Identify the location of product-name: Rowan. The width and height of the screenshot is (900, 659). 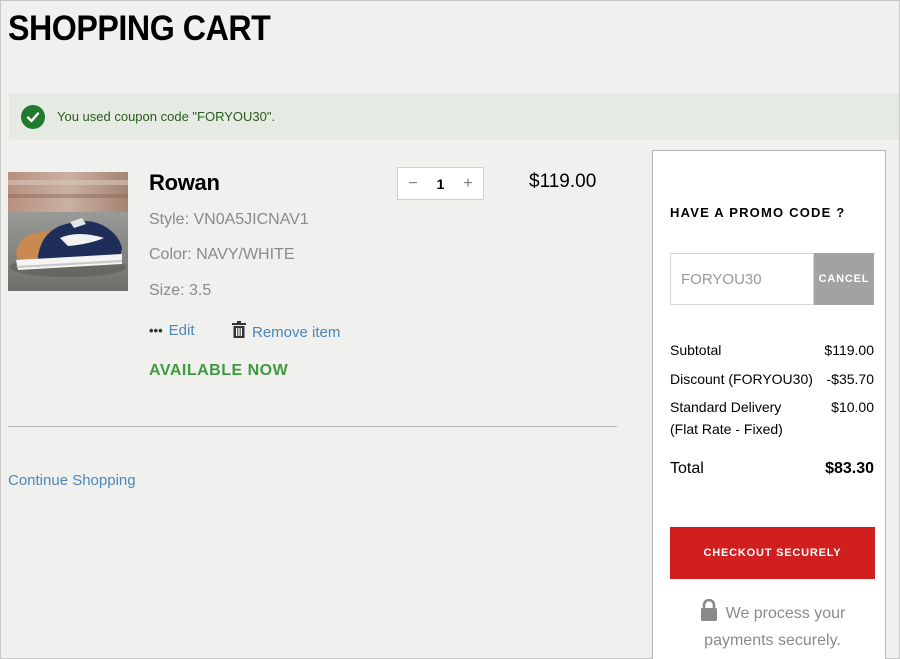
(184, 183).